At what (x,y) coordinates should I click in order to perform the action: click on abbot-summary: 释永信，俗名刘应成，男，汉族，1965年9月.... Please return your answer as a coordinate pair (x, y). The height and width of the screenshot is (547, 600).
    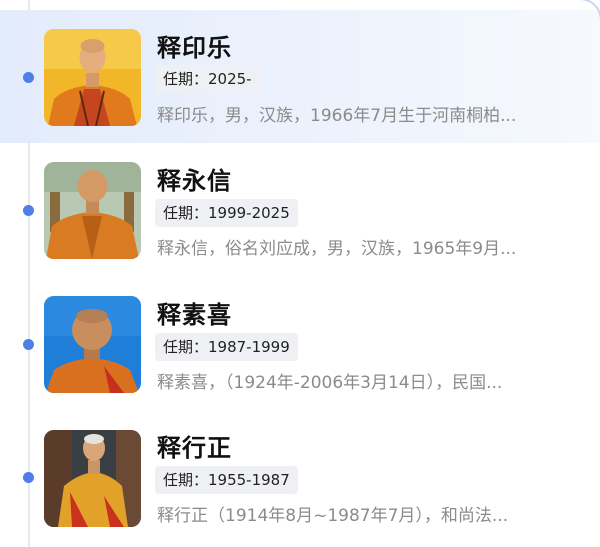
    Looking at the image, I should click on (337, 249).